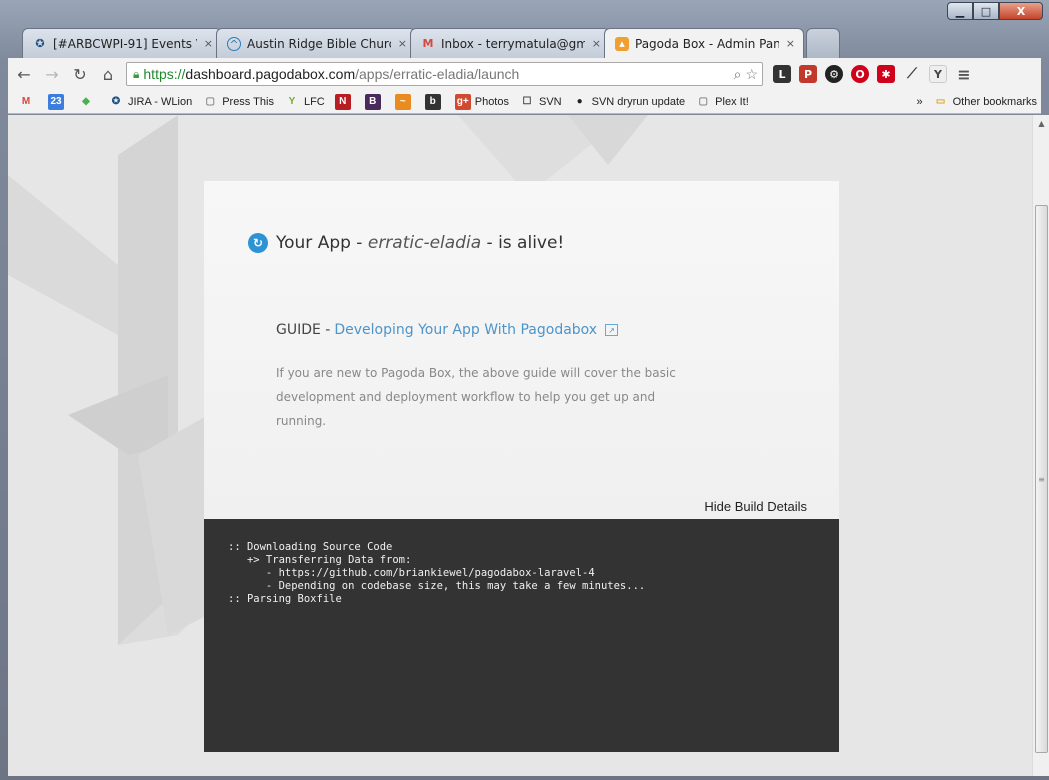  Describe the element at coordinates (319, 43) in the screenshot. I see `tab-title: Austin Ridge Bible Church` at that location.